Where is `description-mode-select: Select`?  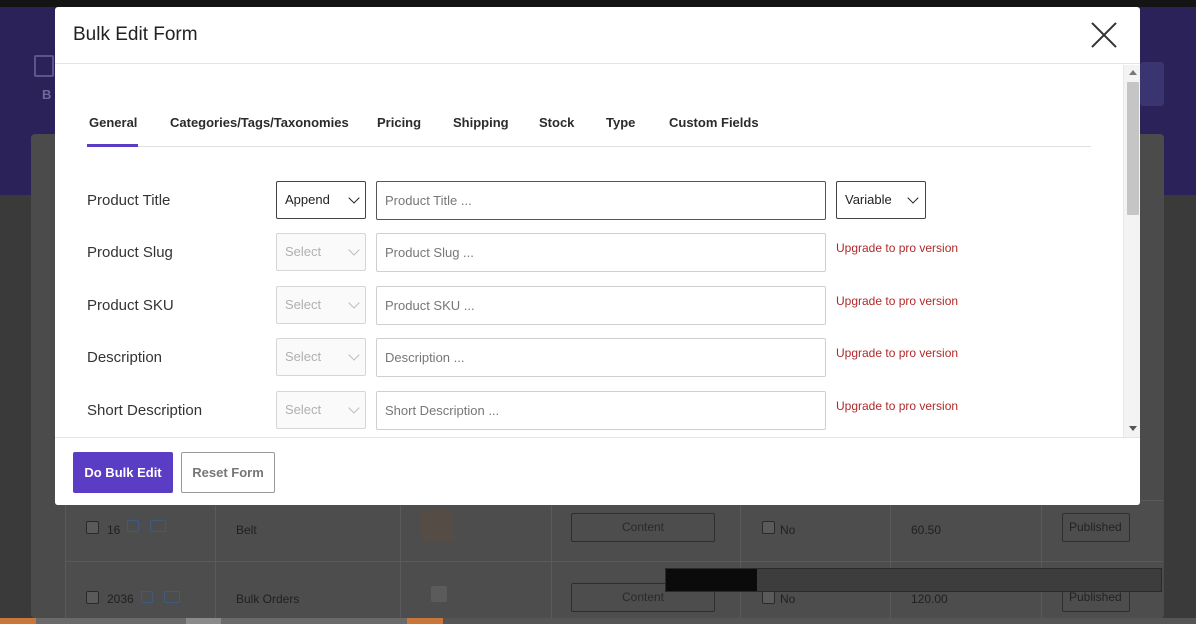
description-mode-select: Select is located at coordinates (321, 357).